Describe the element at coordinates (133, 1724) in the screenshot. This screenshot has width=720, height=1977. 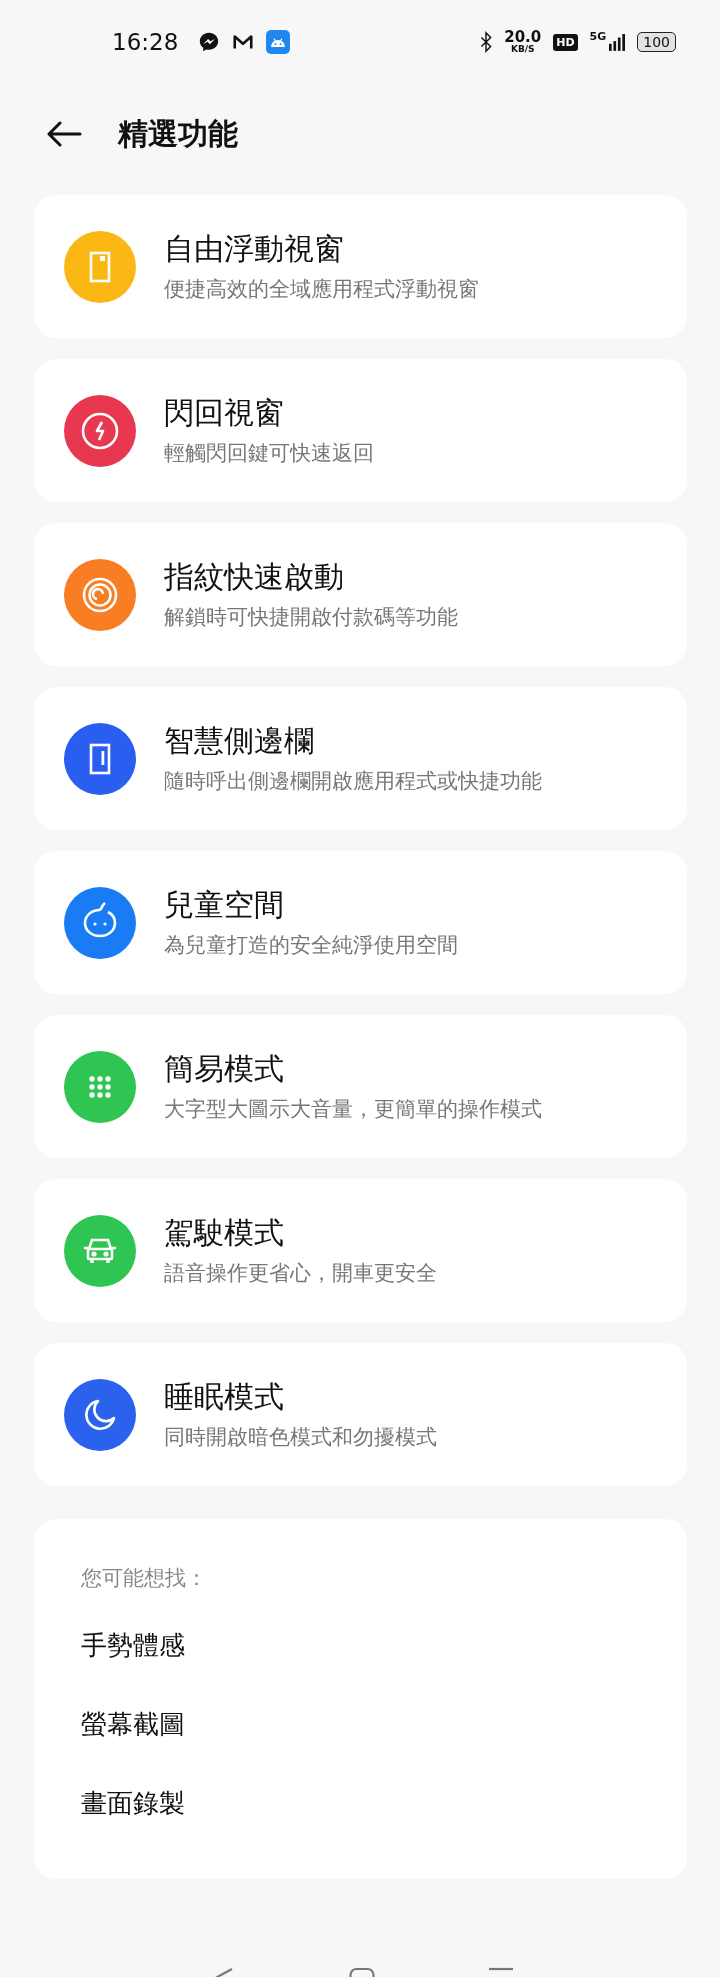
I see `suggestion-item: 螢幕截圖` at that location.